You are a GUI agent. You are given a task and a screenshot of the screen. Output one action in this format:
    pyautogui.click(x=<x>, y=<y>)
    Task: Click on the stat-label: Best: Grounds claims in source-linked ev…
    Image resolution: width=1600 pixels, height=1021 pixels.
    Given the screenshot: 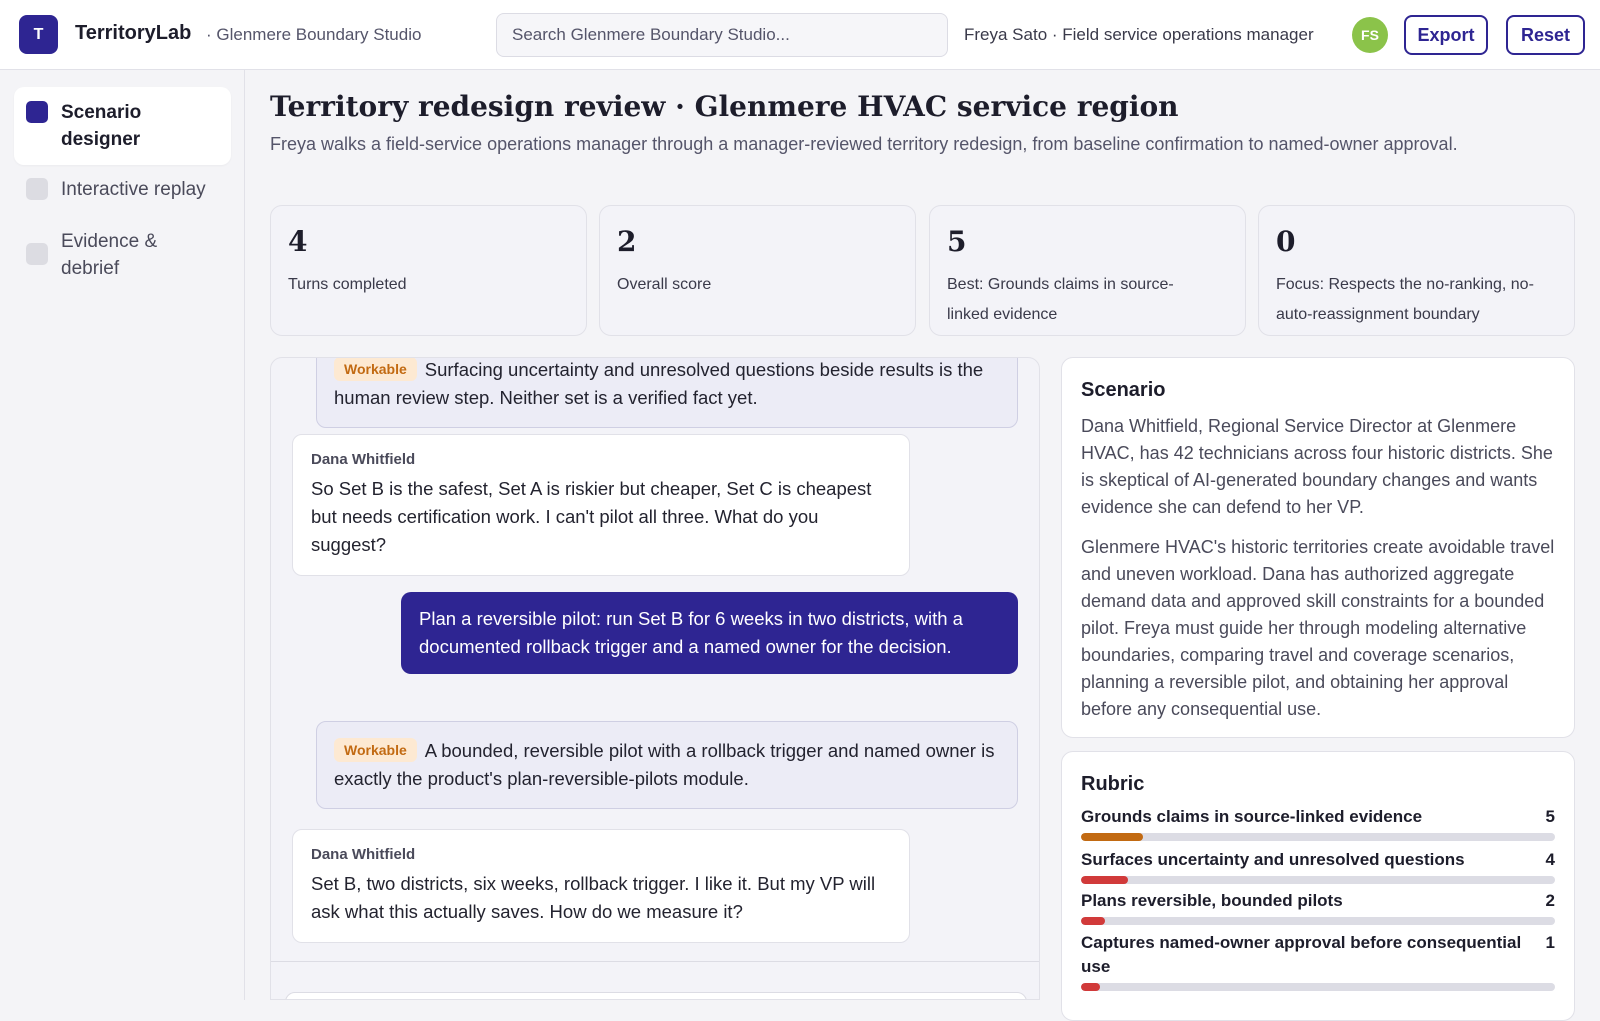 What is the action you would take?
    pyautogui.click(x=1060, y=299)
    